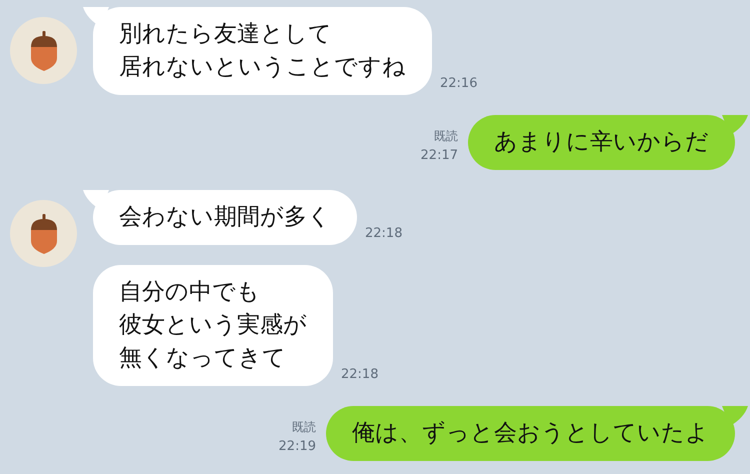  What do you see at coordinates (530, 433) in the screenshot?
I see `message-bubble: 俺は、ずっと会おうとしていたよ` at bounding box center [530, 433].